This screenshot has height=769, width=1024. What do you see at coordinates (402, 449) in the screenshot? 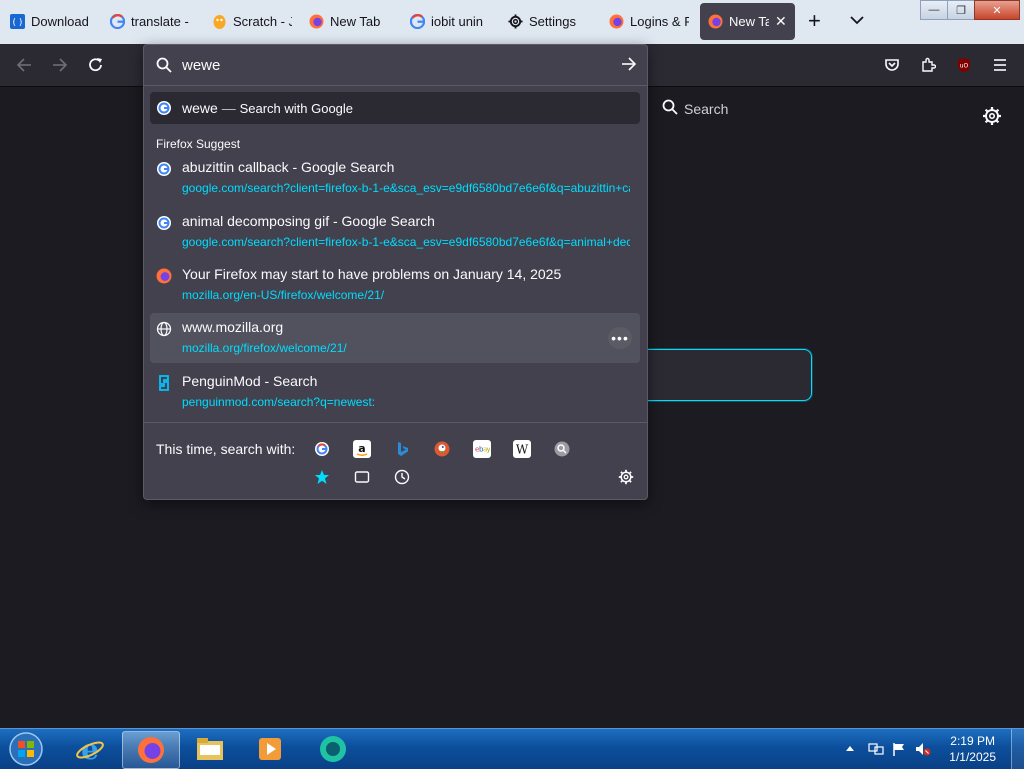
I see `bing-icon` at bounding box center [402, 449].